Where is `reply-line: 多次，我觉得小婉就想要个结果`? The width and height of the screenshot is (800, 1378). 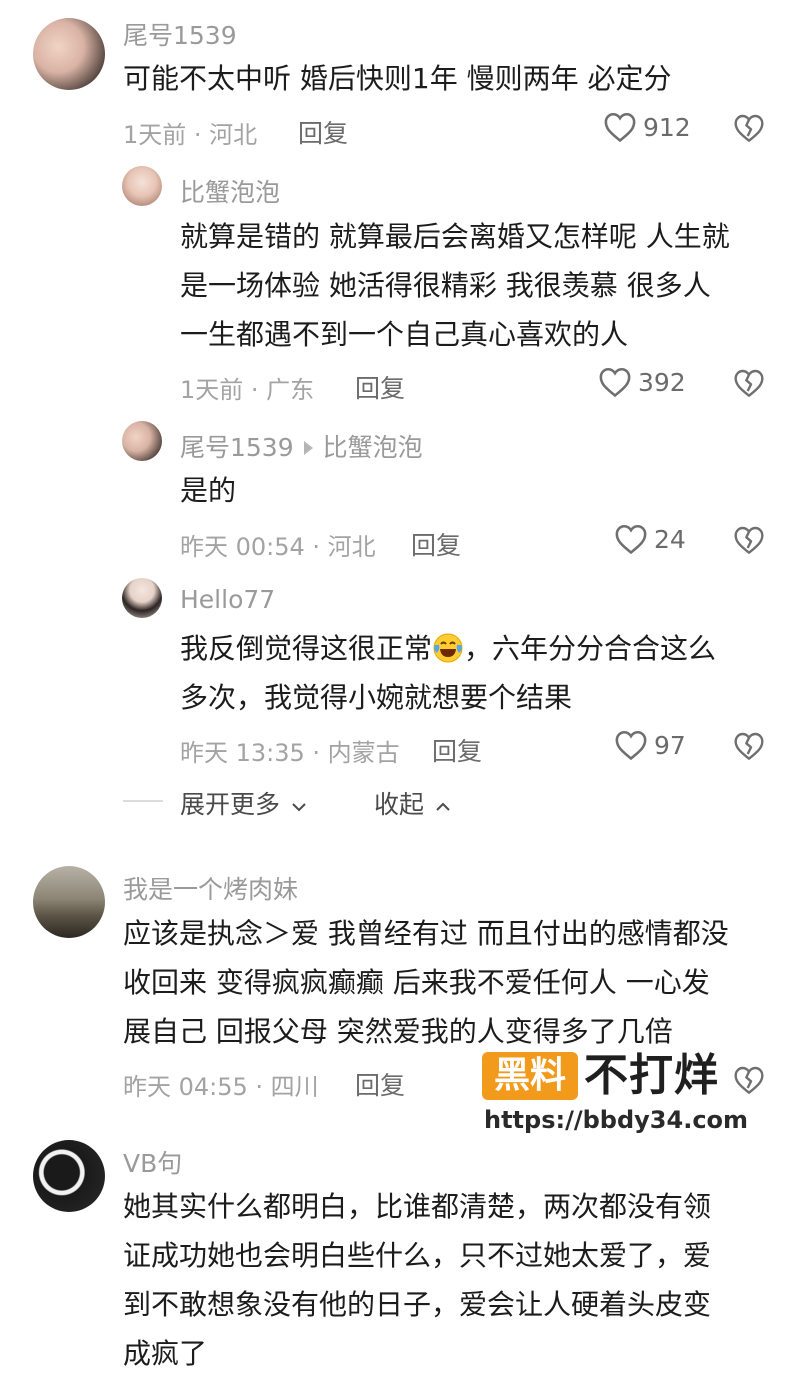
reply-line: 多次，我觉得小婉就想要个结果 is located at coordinates (376, 697).